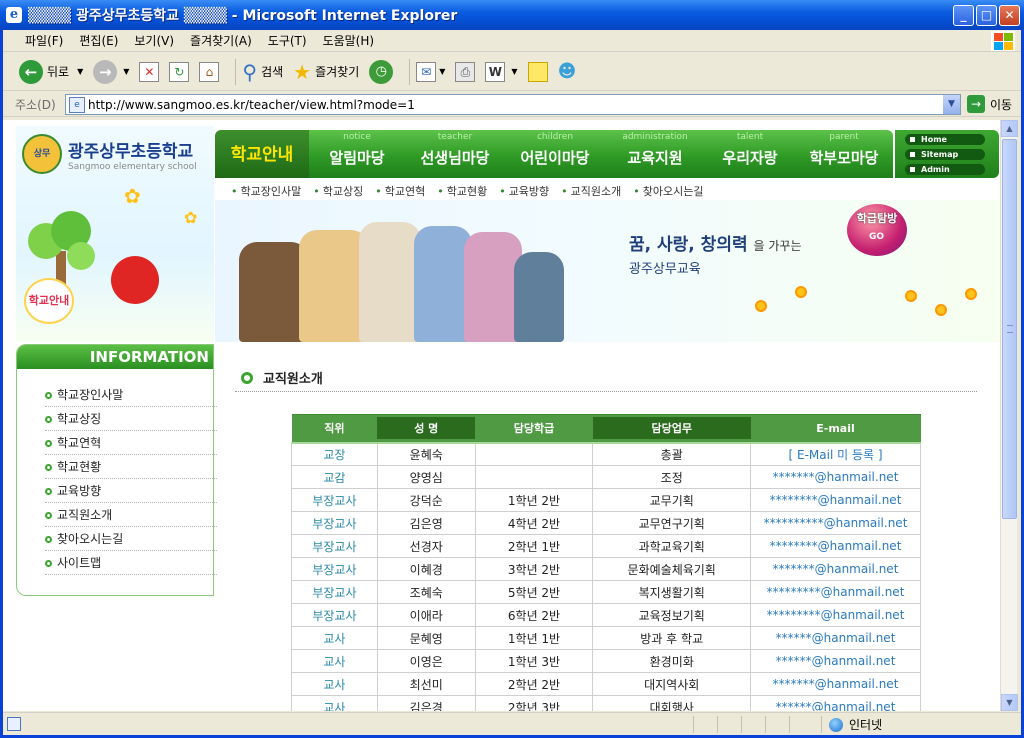 This screenshot has height=738, width=1024. Describe the element at coordinates (287, 40) in the screenshot. I see `menu-tools: 도구(T)` at that location.